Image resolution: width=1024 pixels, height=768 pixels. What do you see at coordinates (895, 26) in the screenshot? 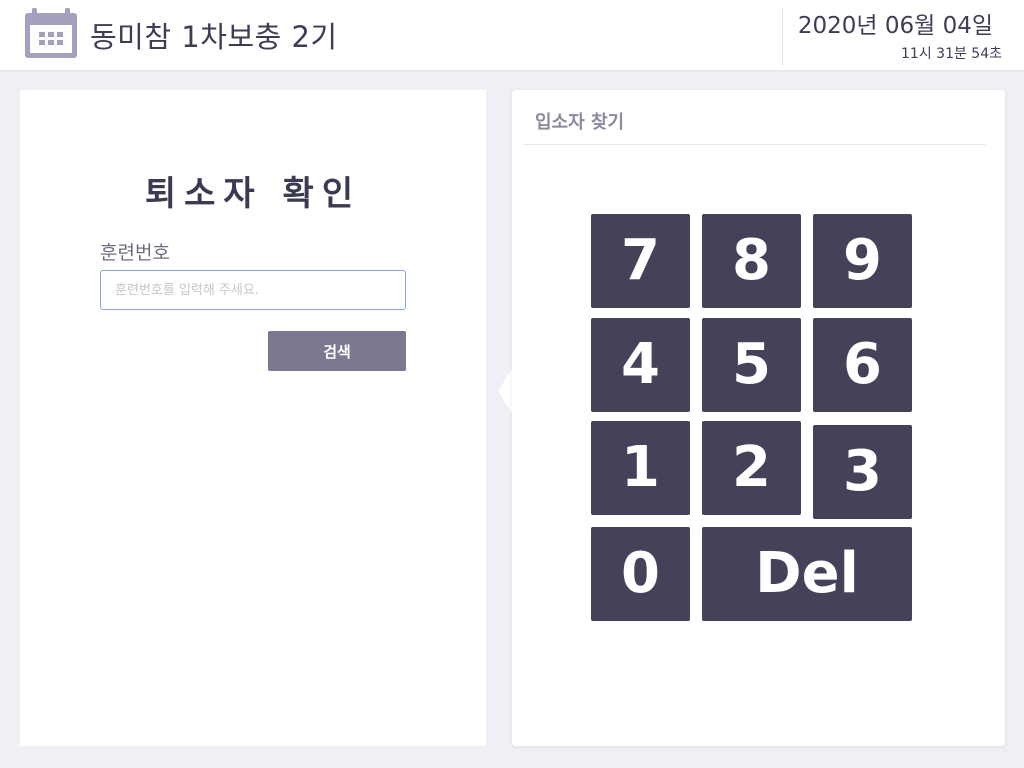
I see `current-date: 2020년 06월 04일` at bounding box center [895, 26].